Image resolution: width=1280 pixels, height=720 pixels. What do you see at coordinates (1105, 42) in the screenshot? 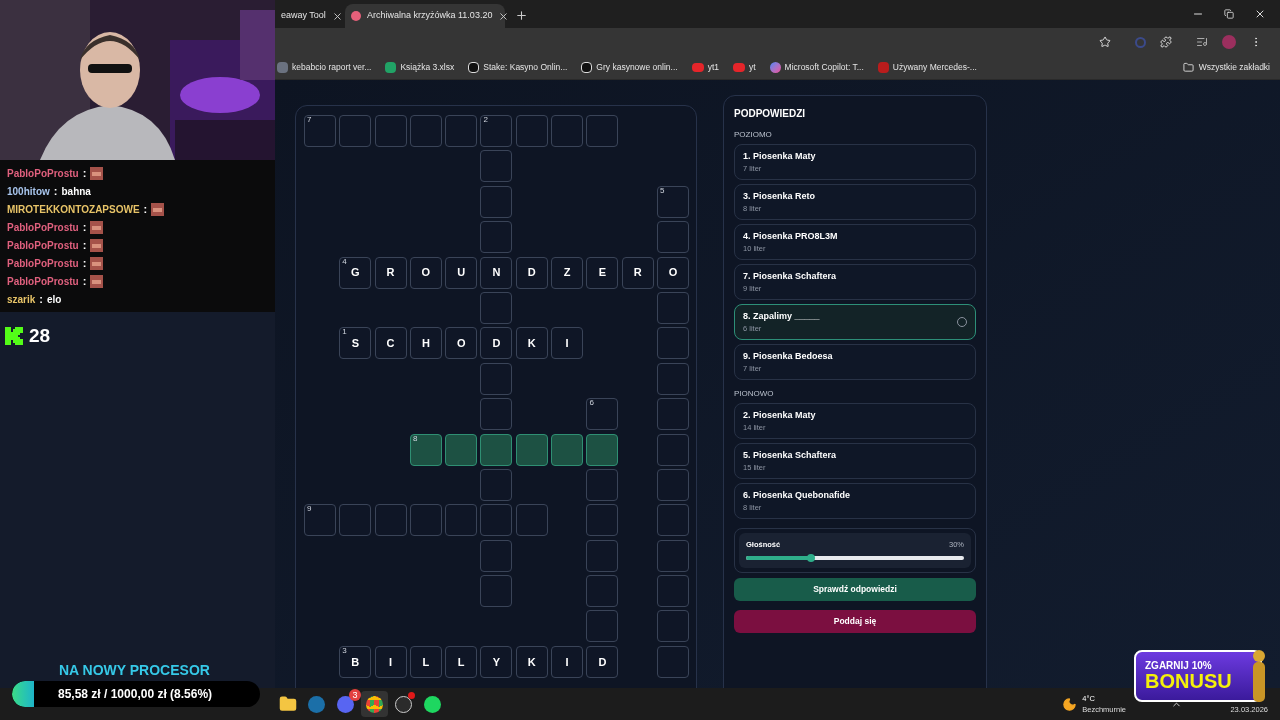
I see `bookmark-star-icon` at bounding box center [1105, 42].